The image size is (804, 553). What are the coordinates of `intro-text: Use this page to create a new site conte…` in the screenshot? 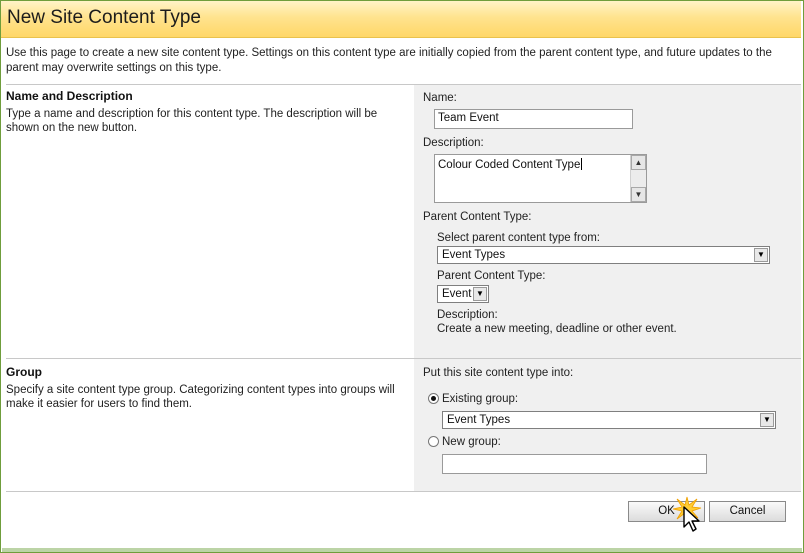 It's located at (389, 60).